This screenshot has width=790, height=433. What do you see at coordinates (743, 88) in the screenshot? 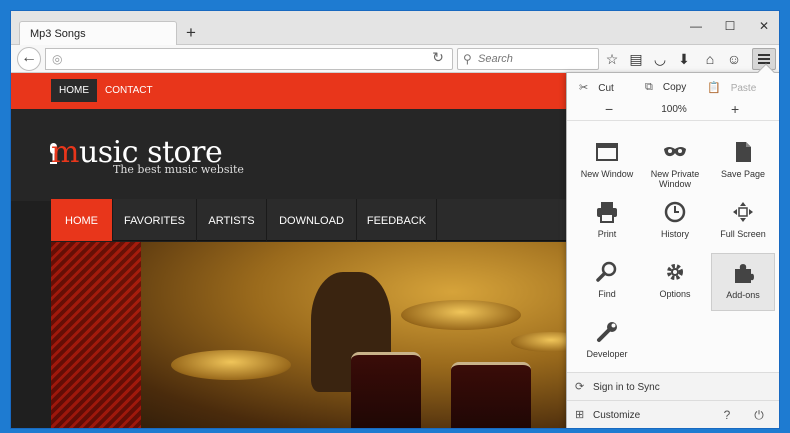
I see `paste-label: Paste` at bounding box center [743, 88].